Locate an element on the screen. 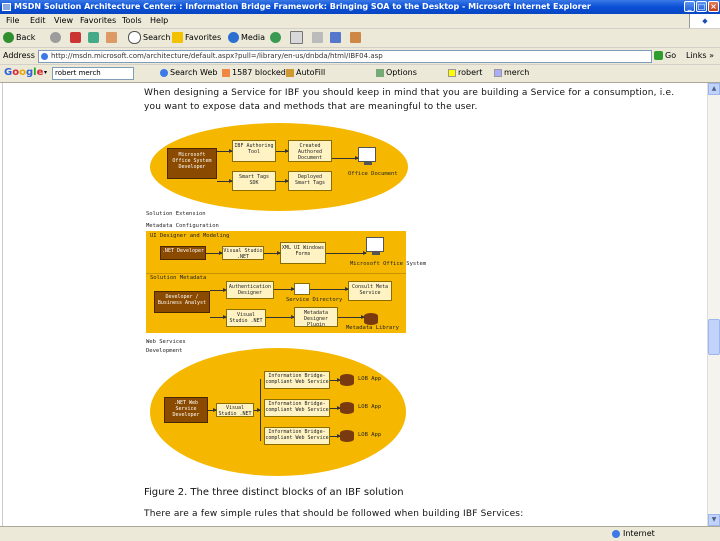  links-button: Links » is located at coordinates (700, 56).